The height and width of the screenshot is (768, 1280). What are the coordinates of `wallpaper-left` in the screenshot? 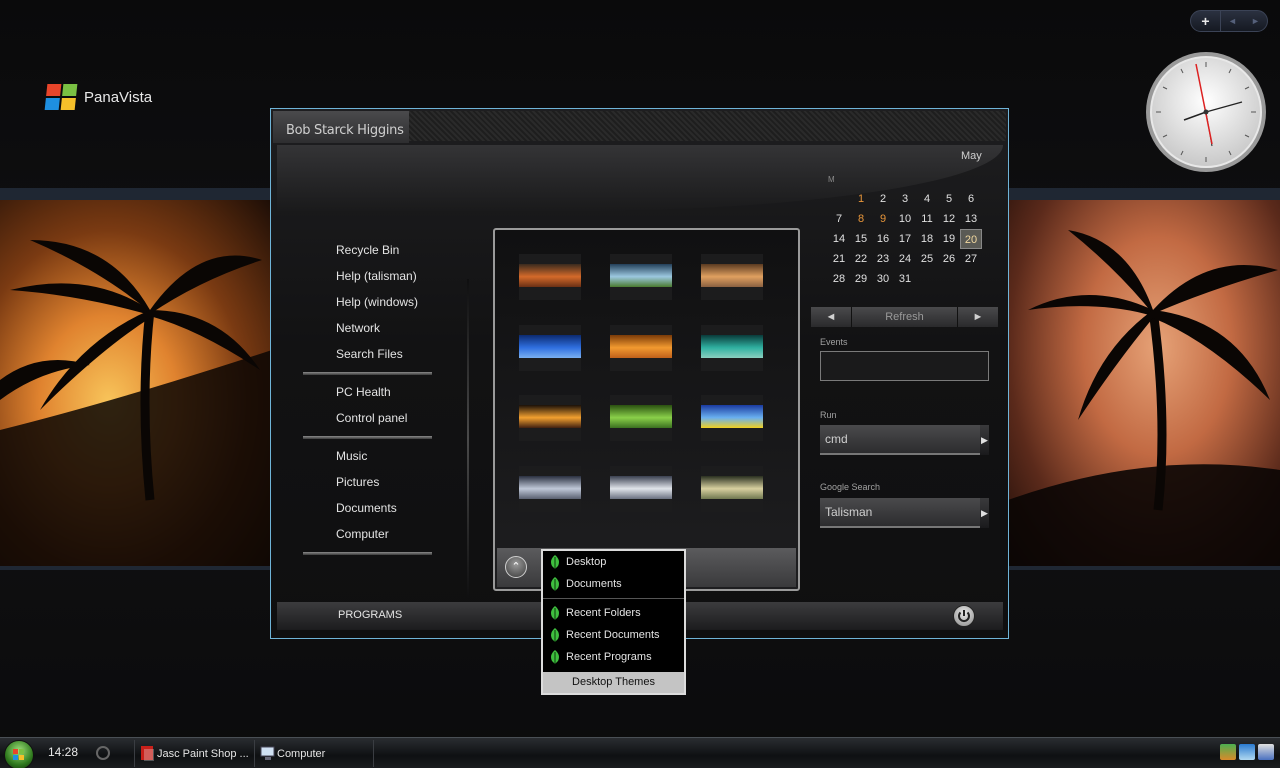 It's located at (136, 383).